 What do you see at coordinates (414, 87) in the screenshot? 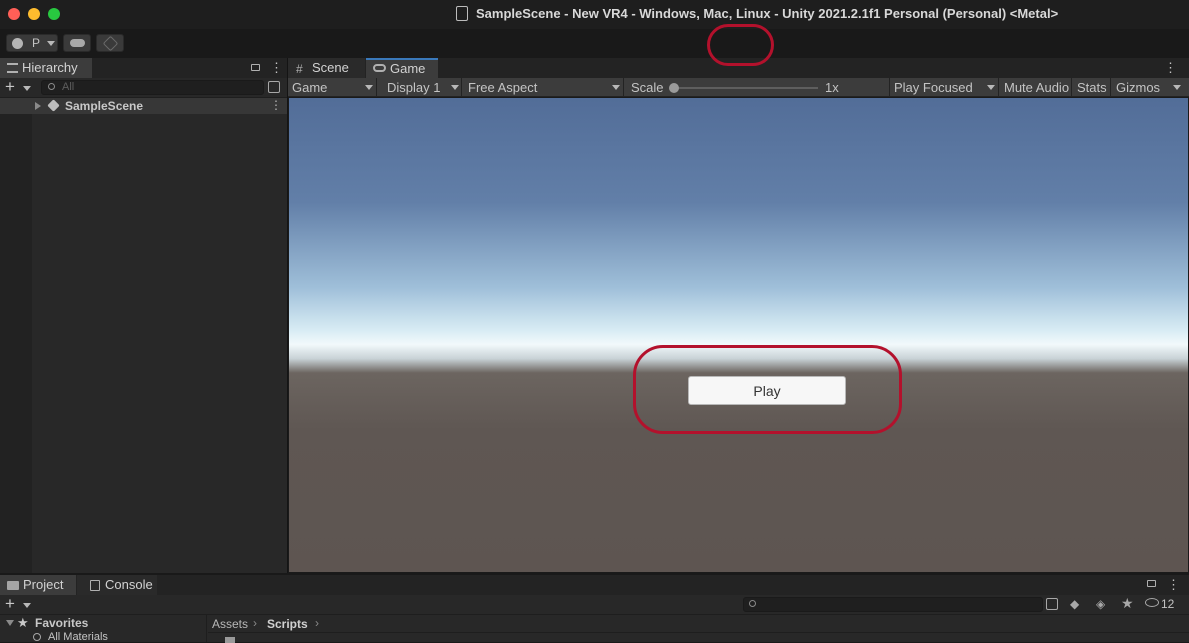
I see `display-label: Display 1` at bounding box center [414, 87].